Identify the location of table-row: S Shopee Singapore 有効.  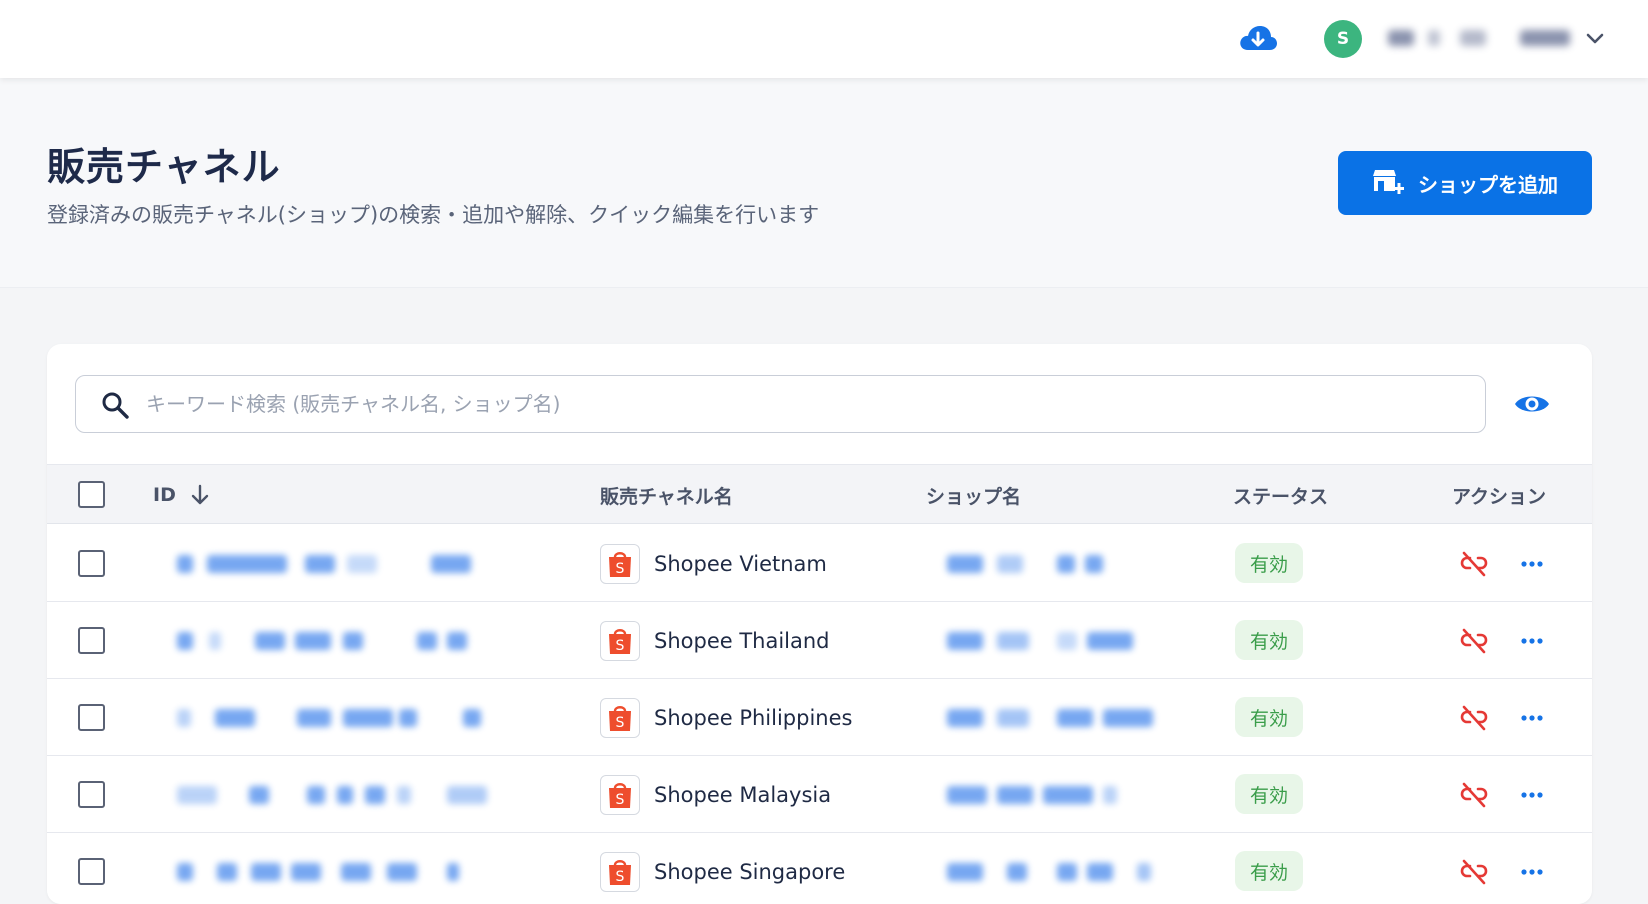
(819, 868).